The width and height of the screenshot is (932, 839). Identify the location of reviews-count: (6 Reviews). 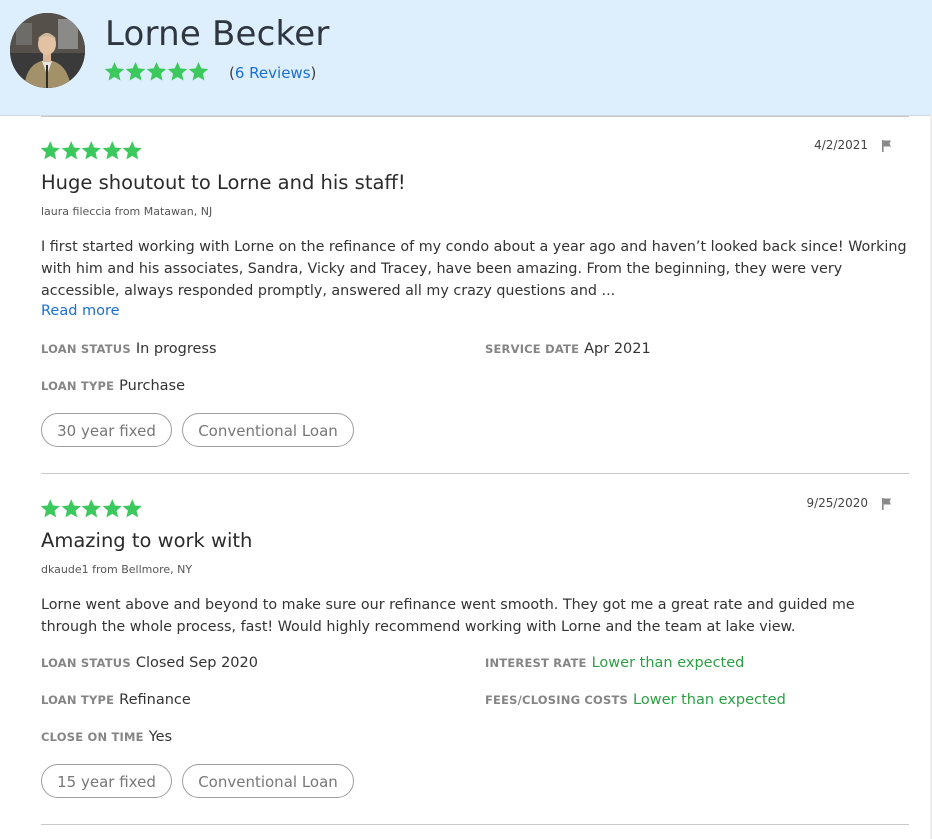
(272, 73).